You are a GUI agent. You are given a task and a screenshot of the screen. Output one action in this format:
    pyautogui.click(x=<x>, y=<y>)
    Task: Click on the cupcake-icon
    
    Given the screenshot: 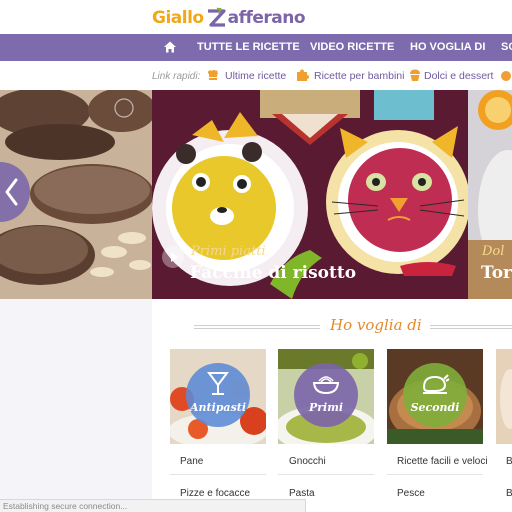 What is the action you would take?
    pyautogui.click(x=415, y=75)
    